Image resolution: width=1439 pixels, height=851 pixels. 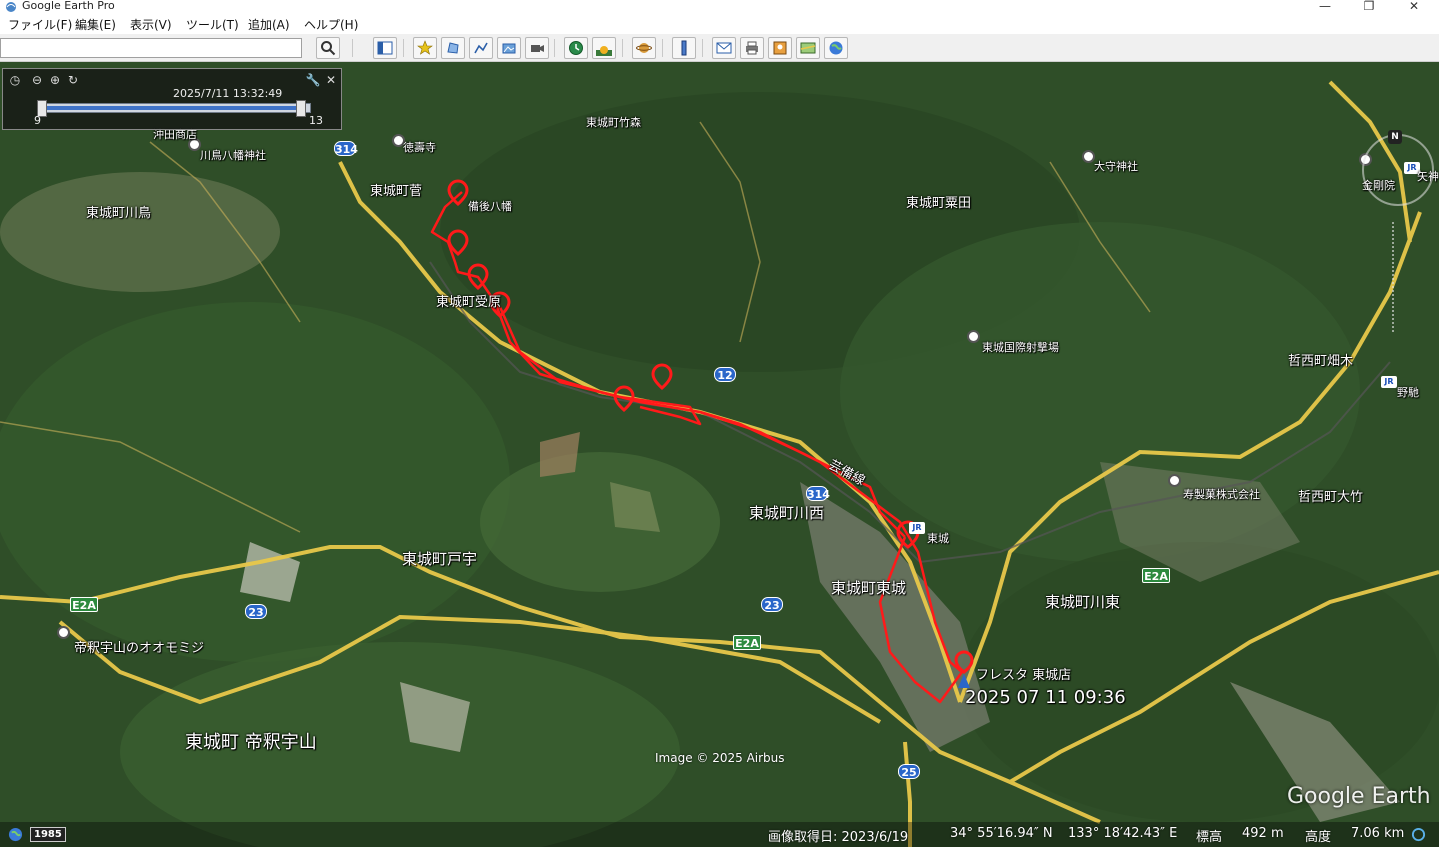 I want to click on sunlight-button, so click(x=604, y=48).